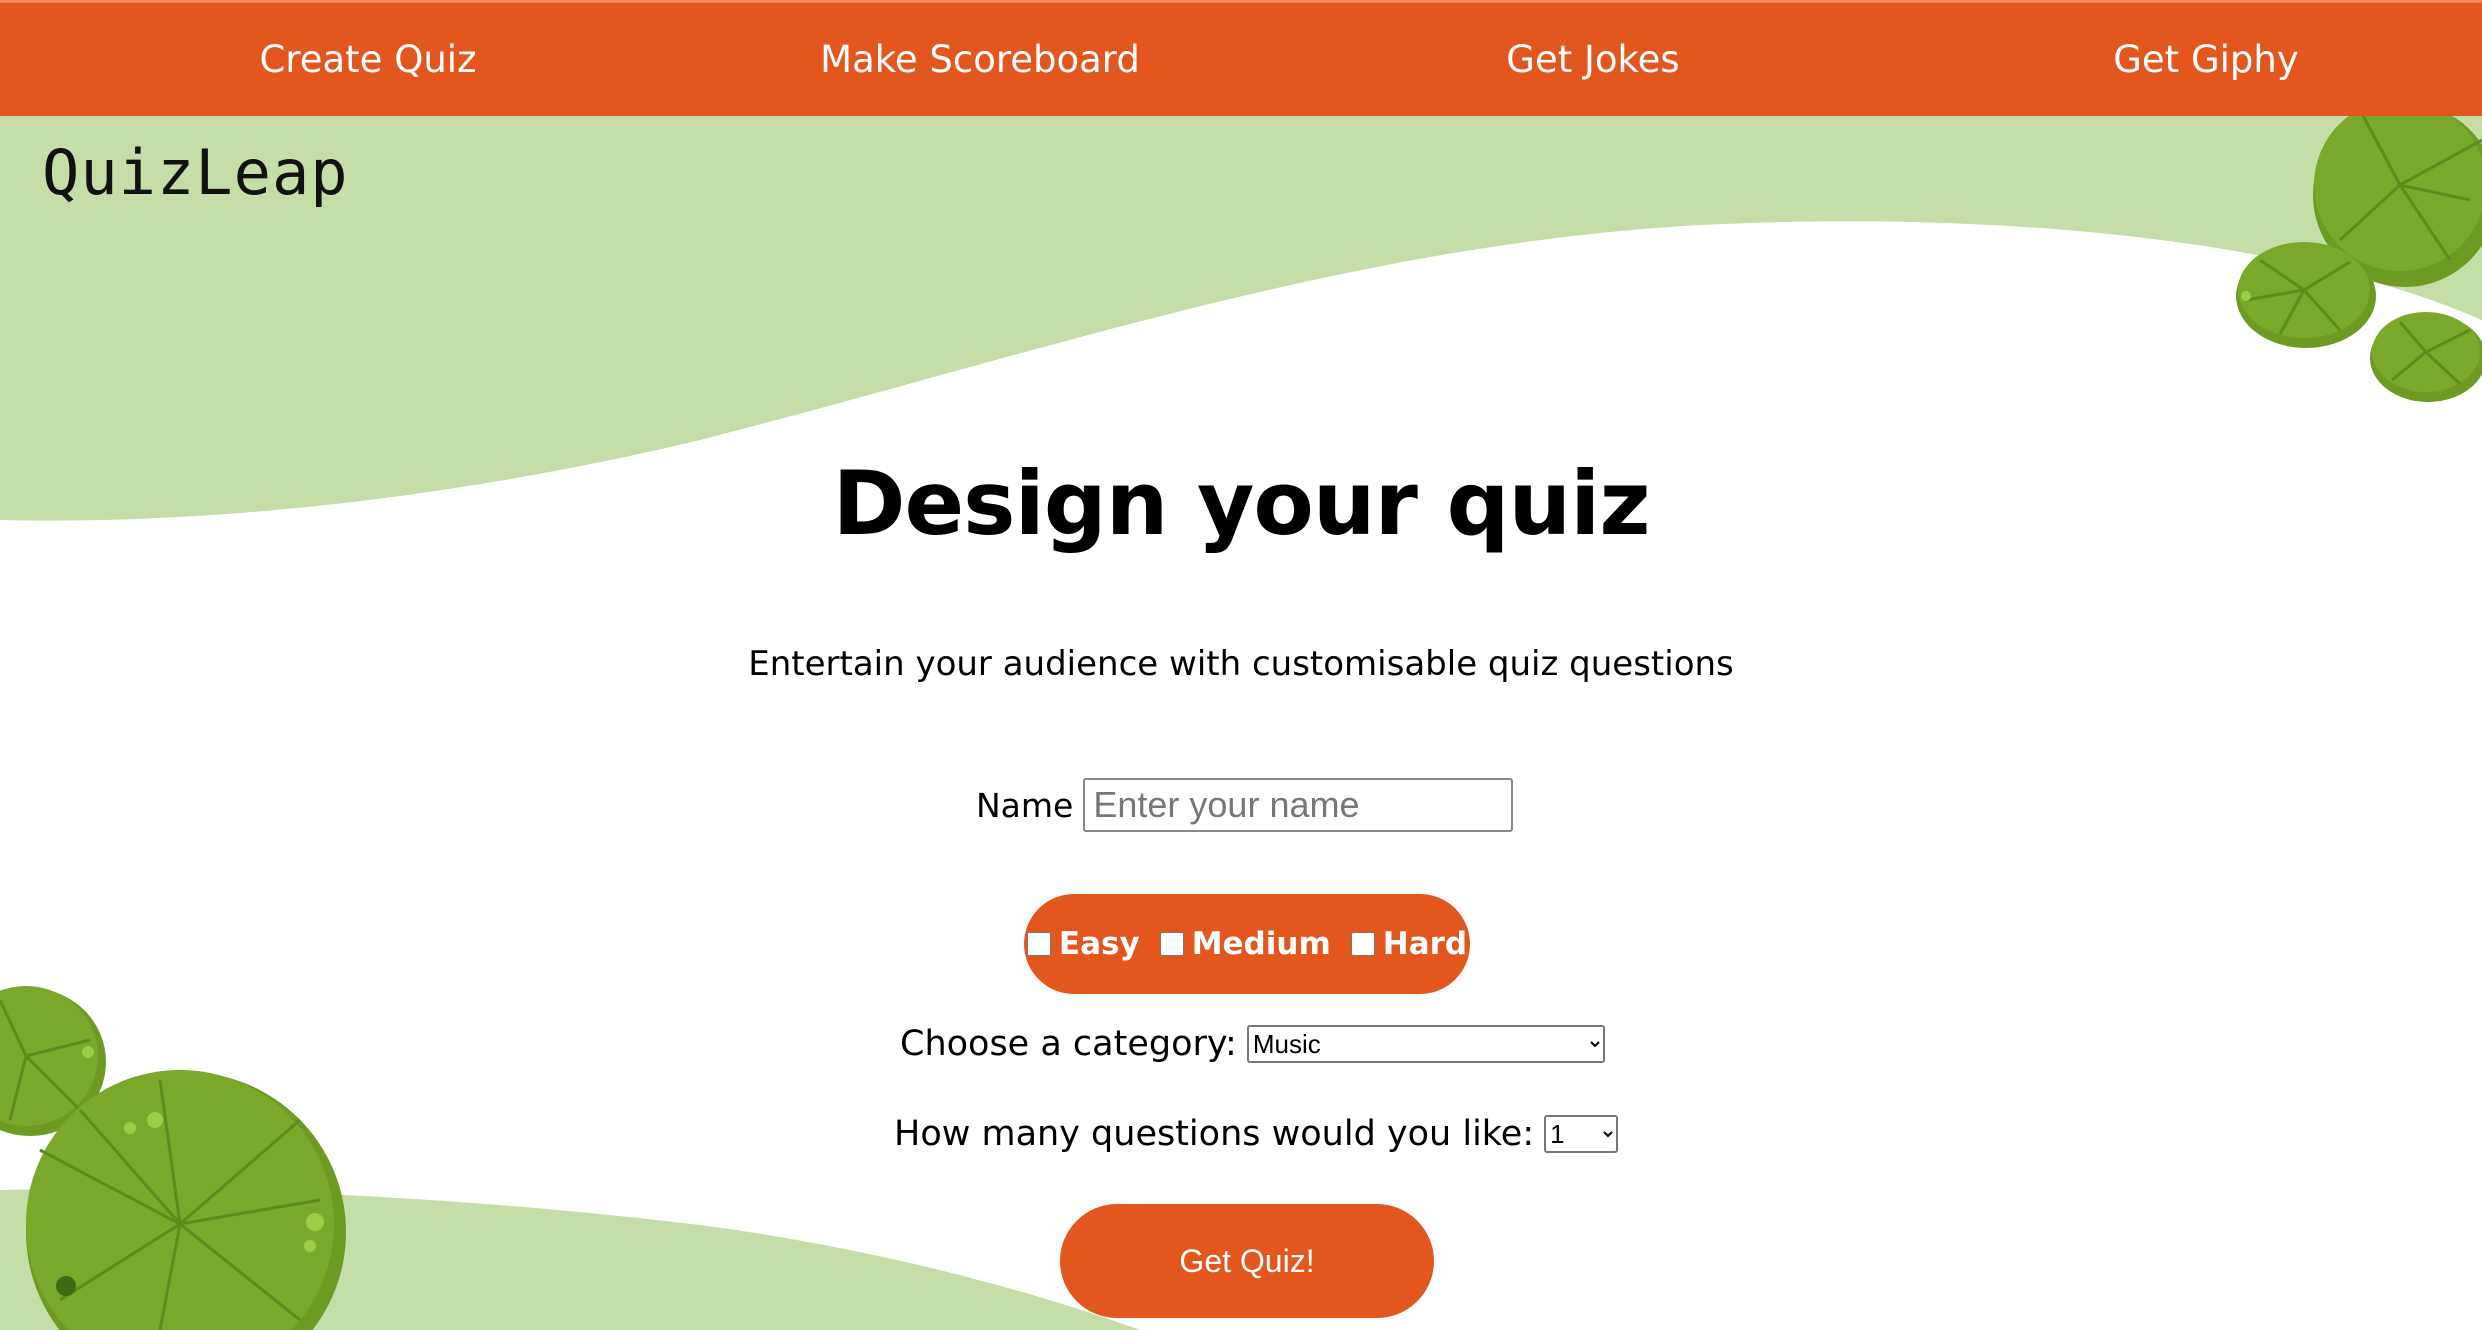  I want to click on name-label: Name, so click(1025, 805).